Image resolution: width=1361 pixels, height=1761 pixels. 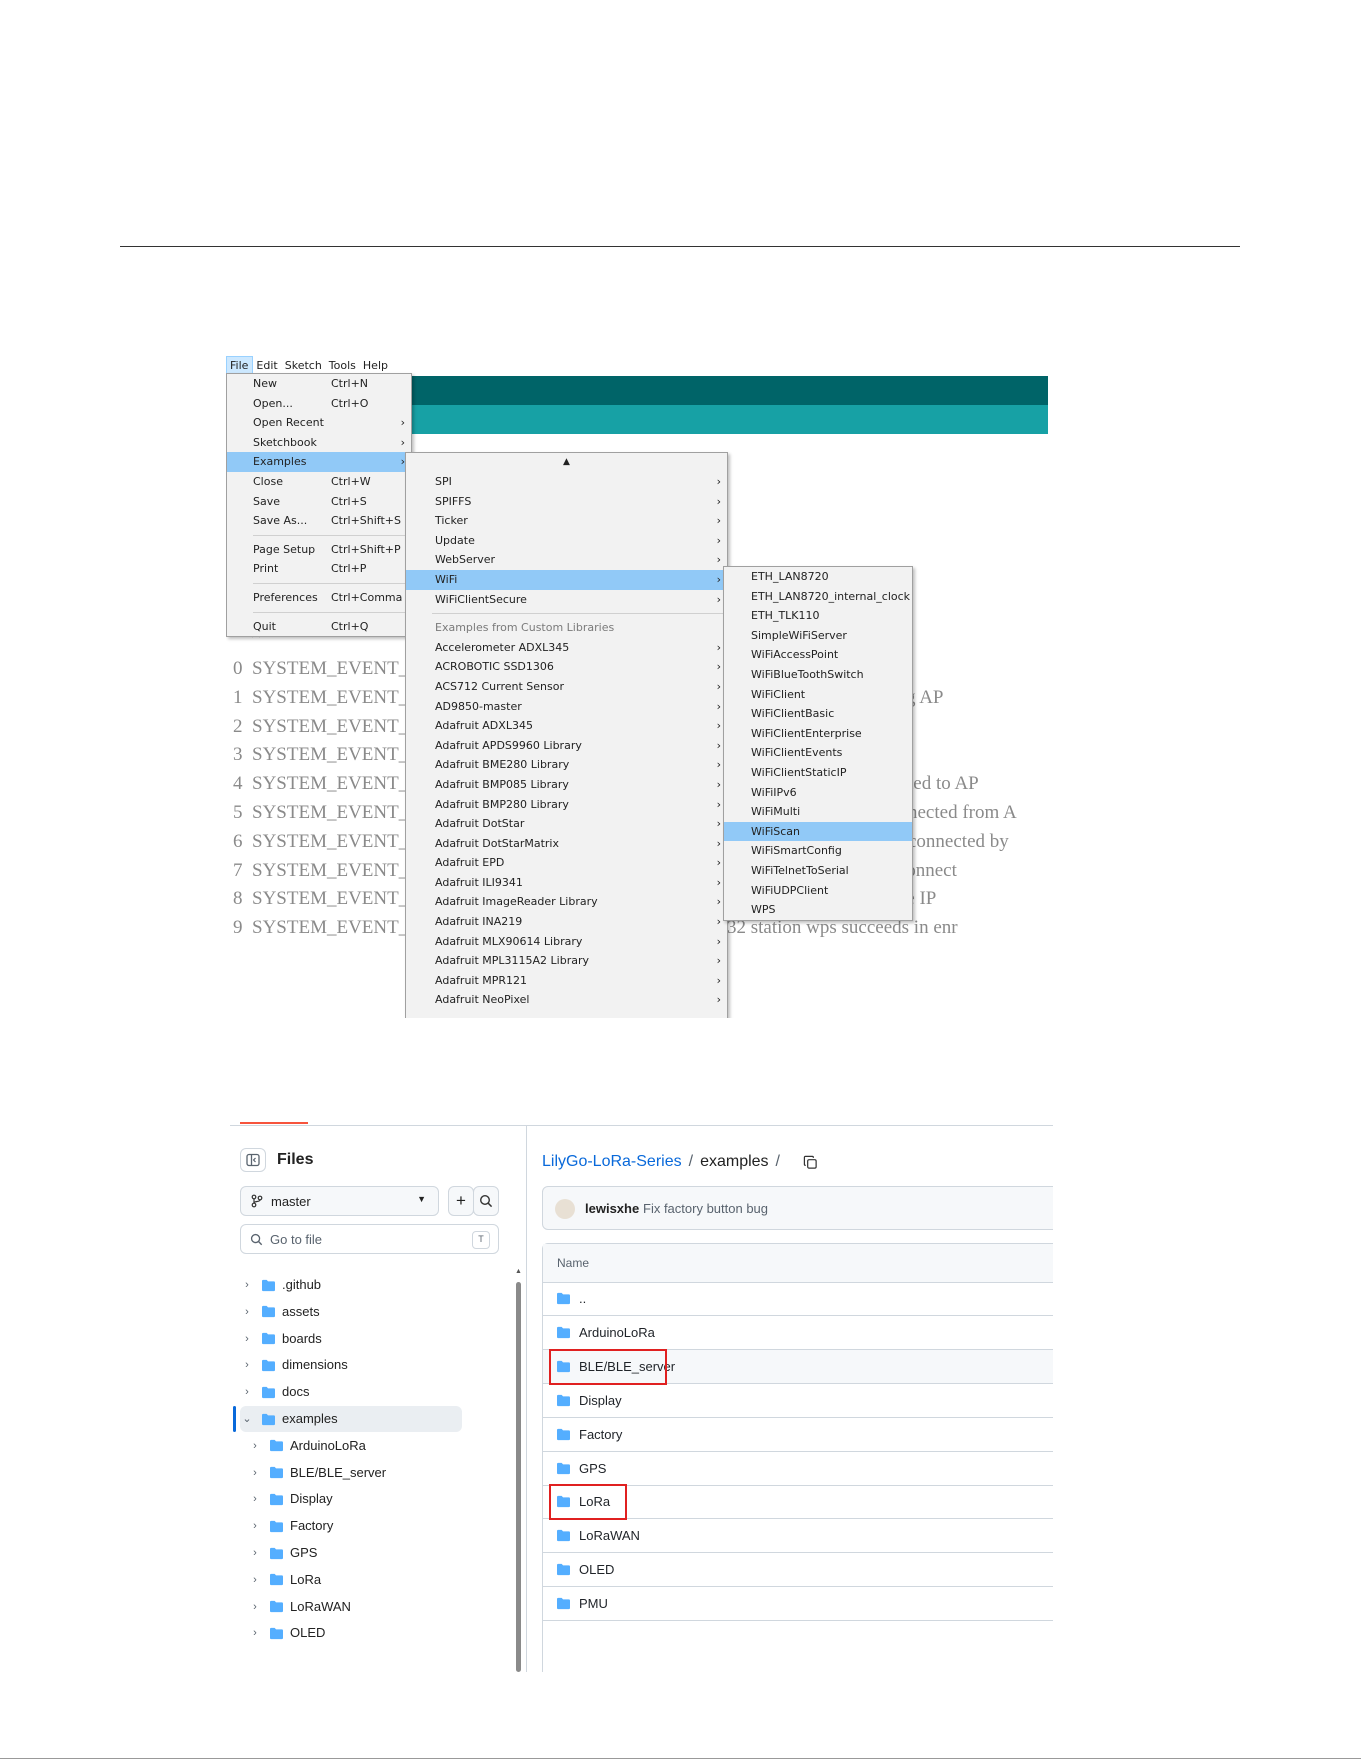 I want to click on examples-menu-item-adafruit-dotstar: Adafruit DotStar ›, so click(x=566, y=824).